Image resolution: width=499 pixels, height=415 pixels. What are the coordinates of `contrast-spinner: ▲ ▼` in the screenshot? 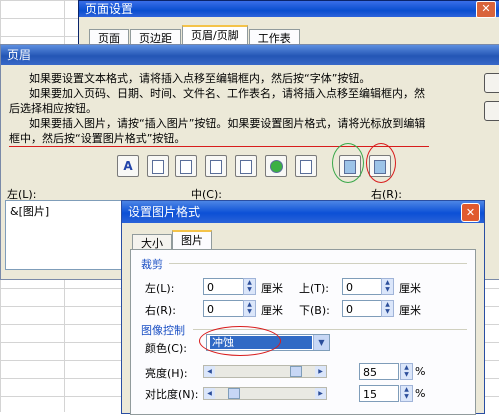 It's located at (406, 393).